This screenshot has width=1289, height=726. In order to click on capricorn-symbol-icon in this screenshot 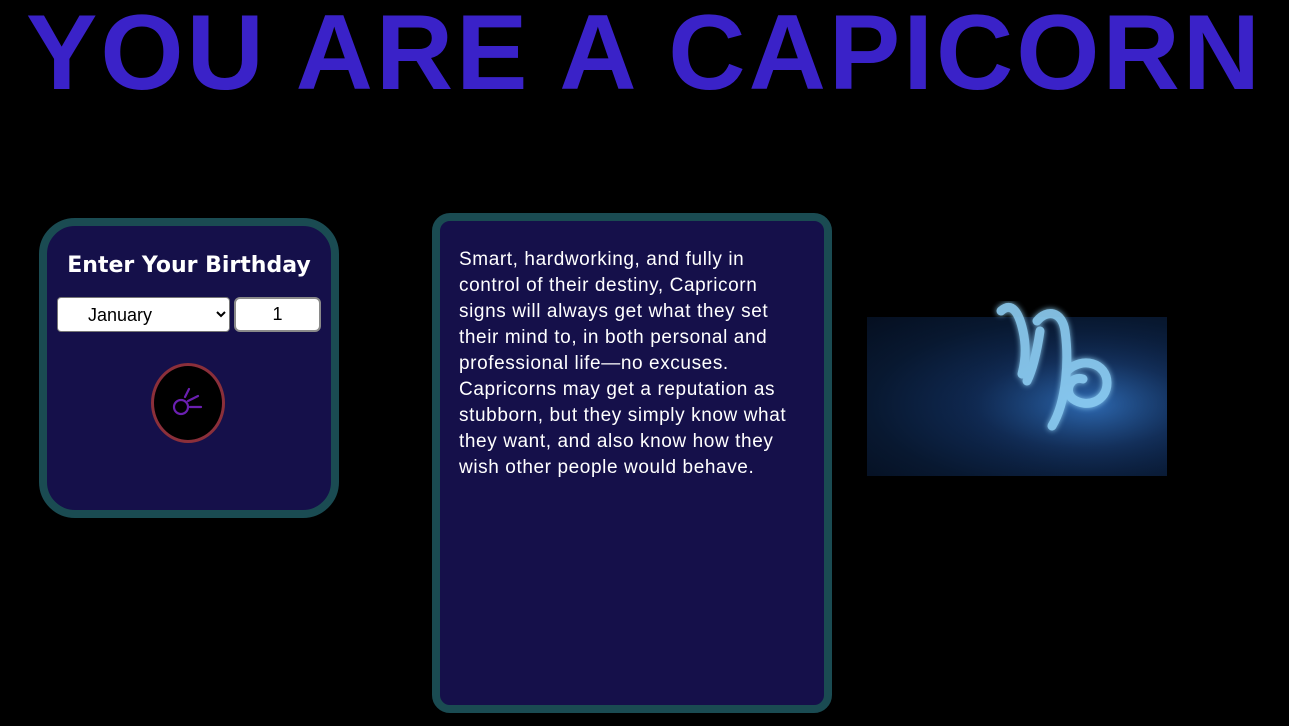, I will do `click(1017, 389)`.